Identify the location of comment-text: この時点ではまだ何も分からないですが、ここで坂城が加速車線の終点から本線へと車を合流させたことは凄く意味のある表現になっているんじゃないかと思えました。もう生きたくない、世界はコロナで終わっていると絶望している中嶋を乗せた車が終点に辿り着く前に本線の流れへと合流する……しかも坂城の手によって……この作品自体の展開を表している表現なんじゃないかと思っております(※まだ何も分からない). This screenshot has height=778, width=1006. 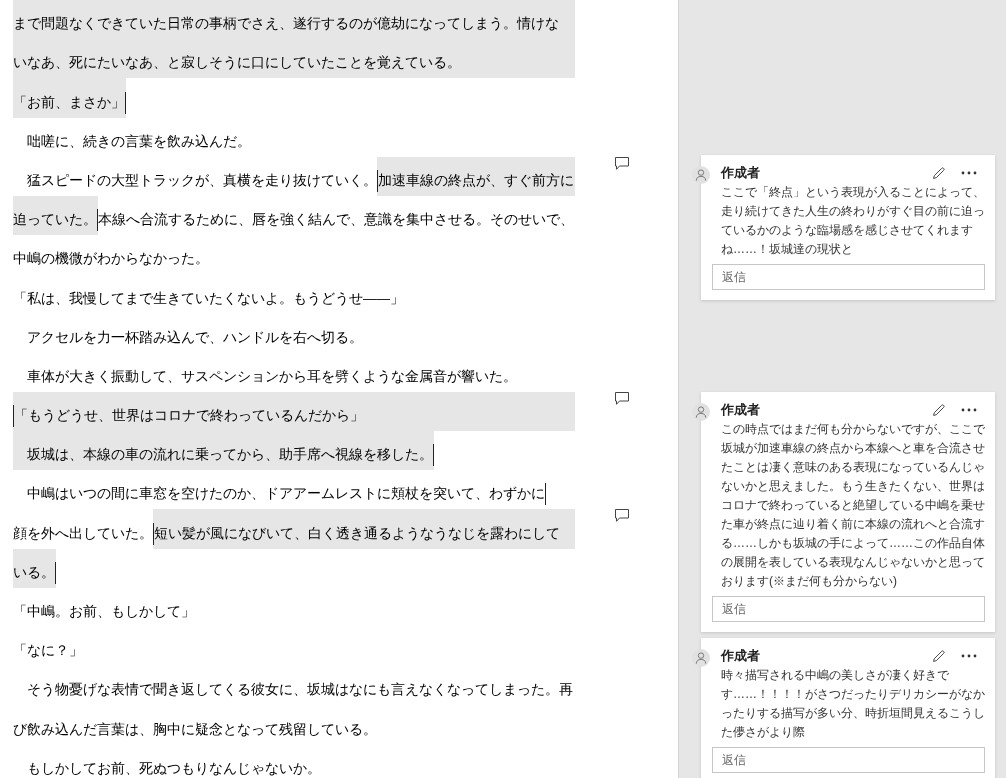
(853, 505).